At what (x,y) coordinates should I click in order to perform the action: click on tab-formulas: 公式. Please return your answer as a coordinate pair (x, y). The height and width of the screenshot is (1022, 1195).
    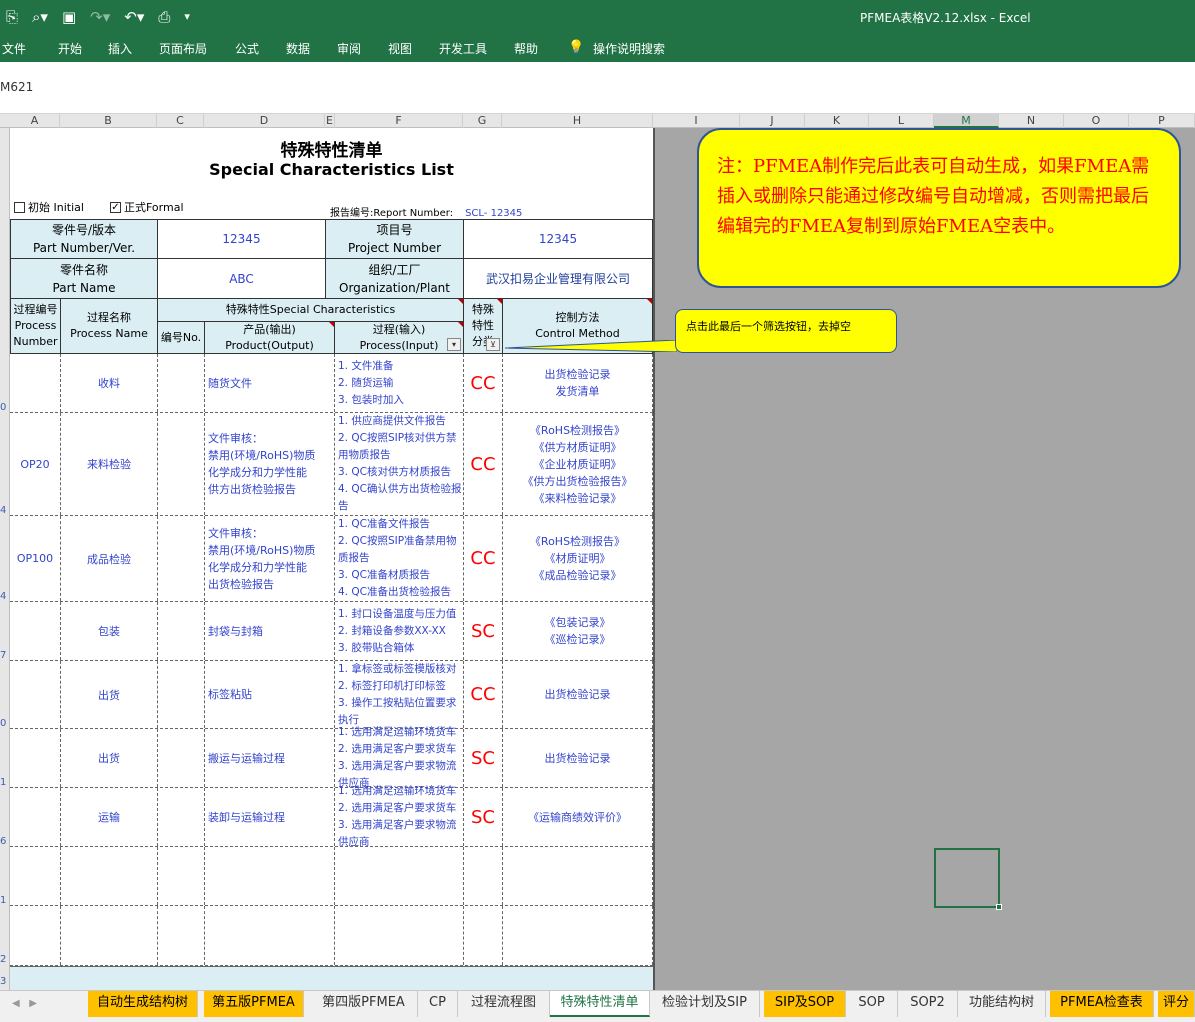
    Looking at the image, I should click on (247, 48).